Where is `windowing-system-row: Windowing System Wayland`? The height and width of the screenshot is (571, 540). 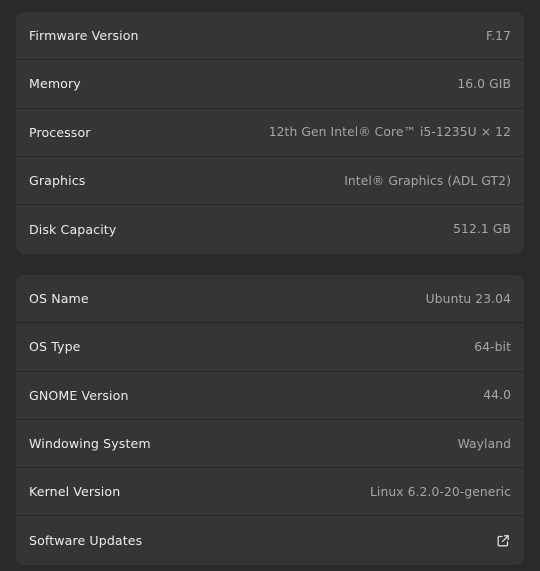 windowing-system-row: Windowing System Wayland is located at coordinates (270, 444).